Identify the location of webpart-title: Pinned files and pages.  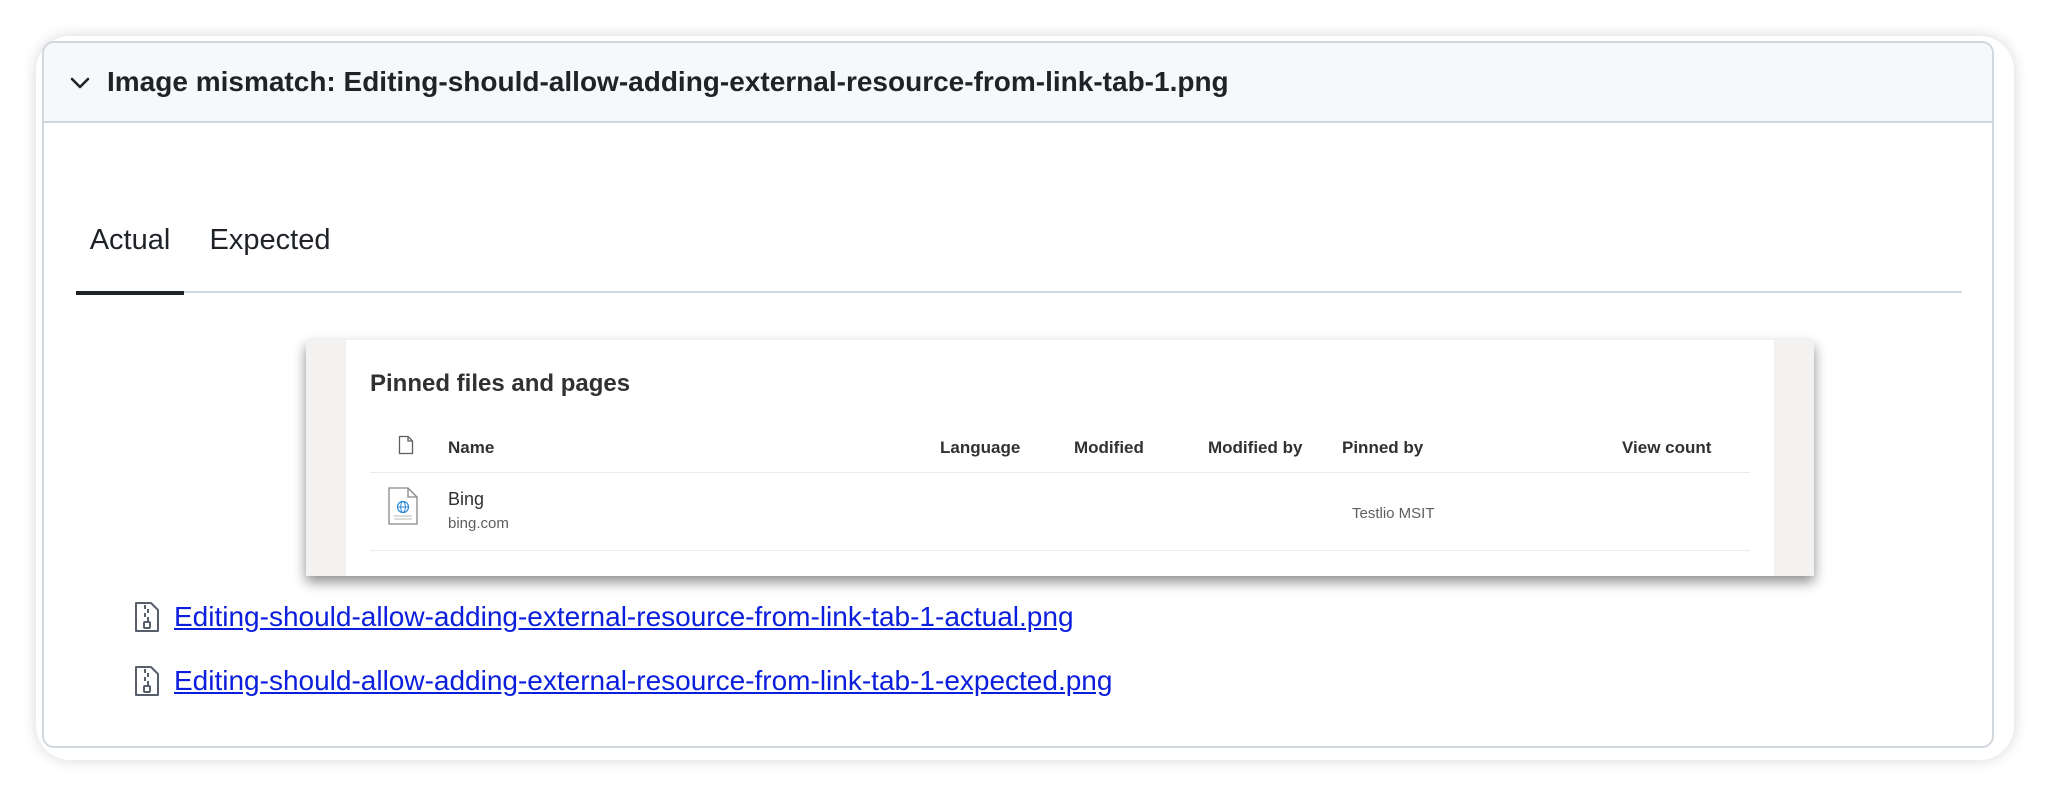
(500, 383).